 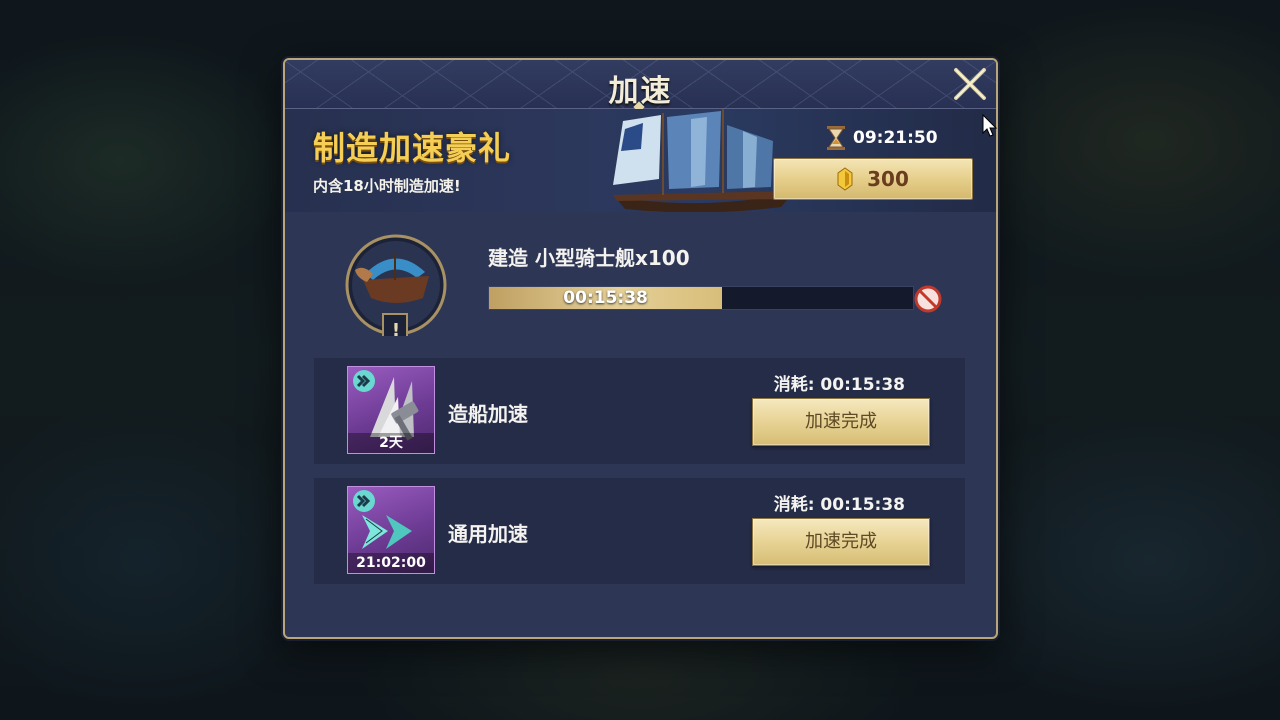 I want to click on speedup-name: 通用加速, so click(x=488, y=534).